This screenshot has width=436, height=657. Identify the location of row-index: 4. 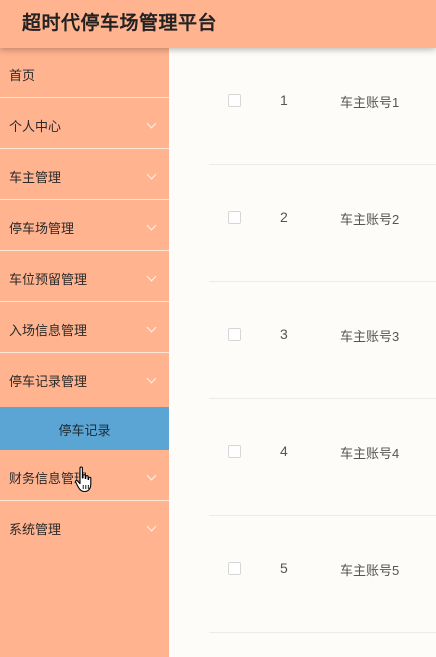
(284, 451).